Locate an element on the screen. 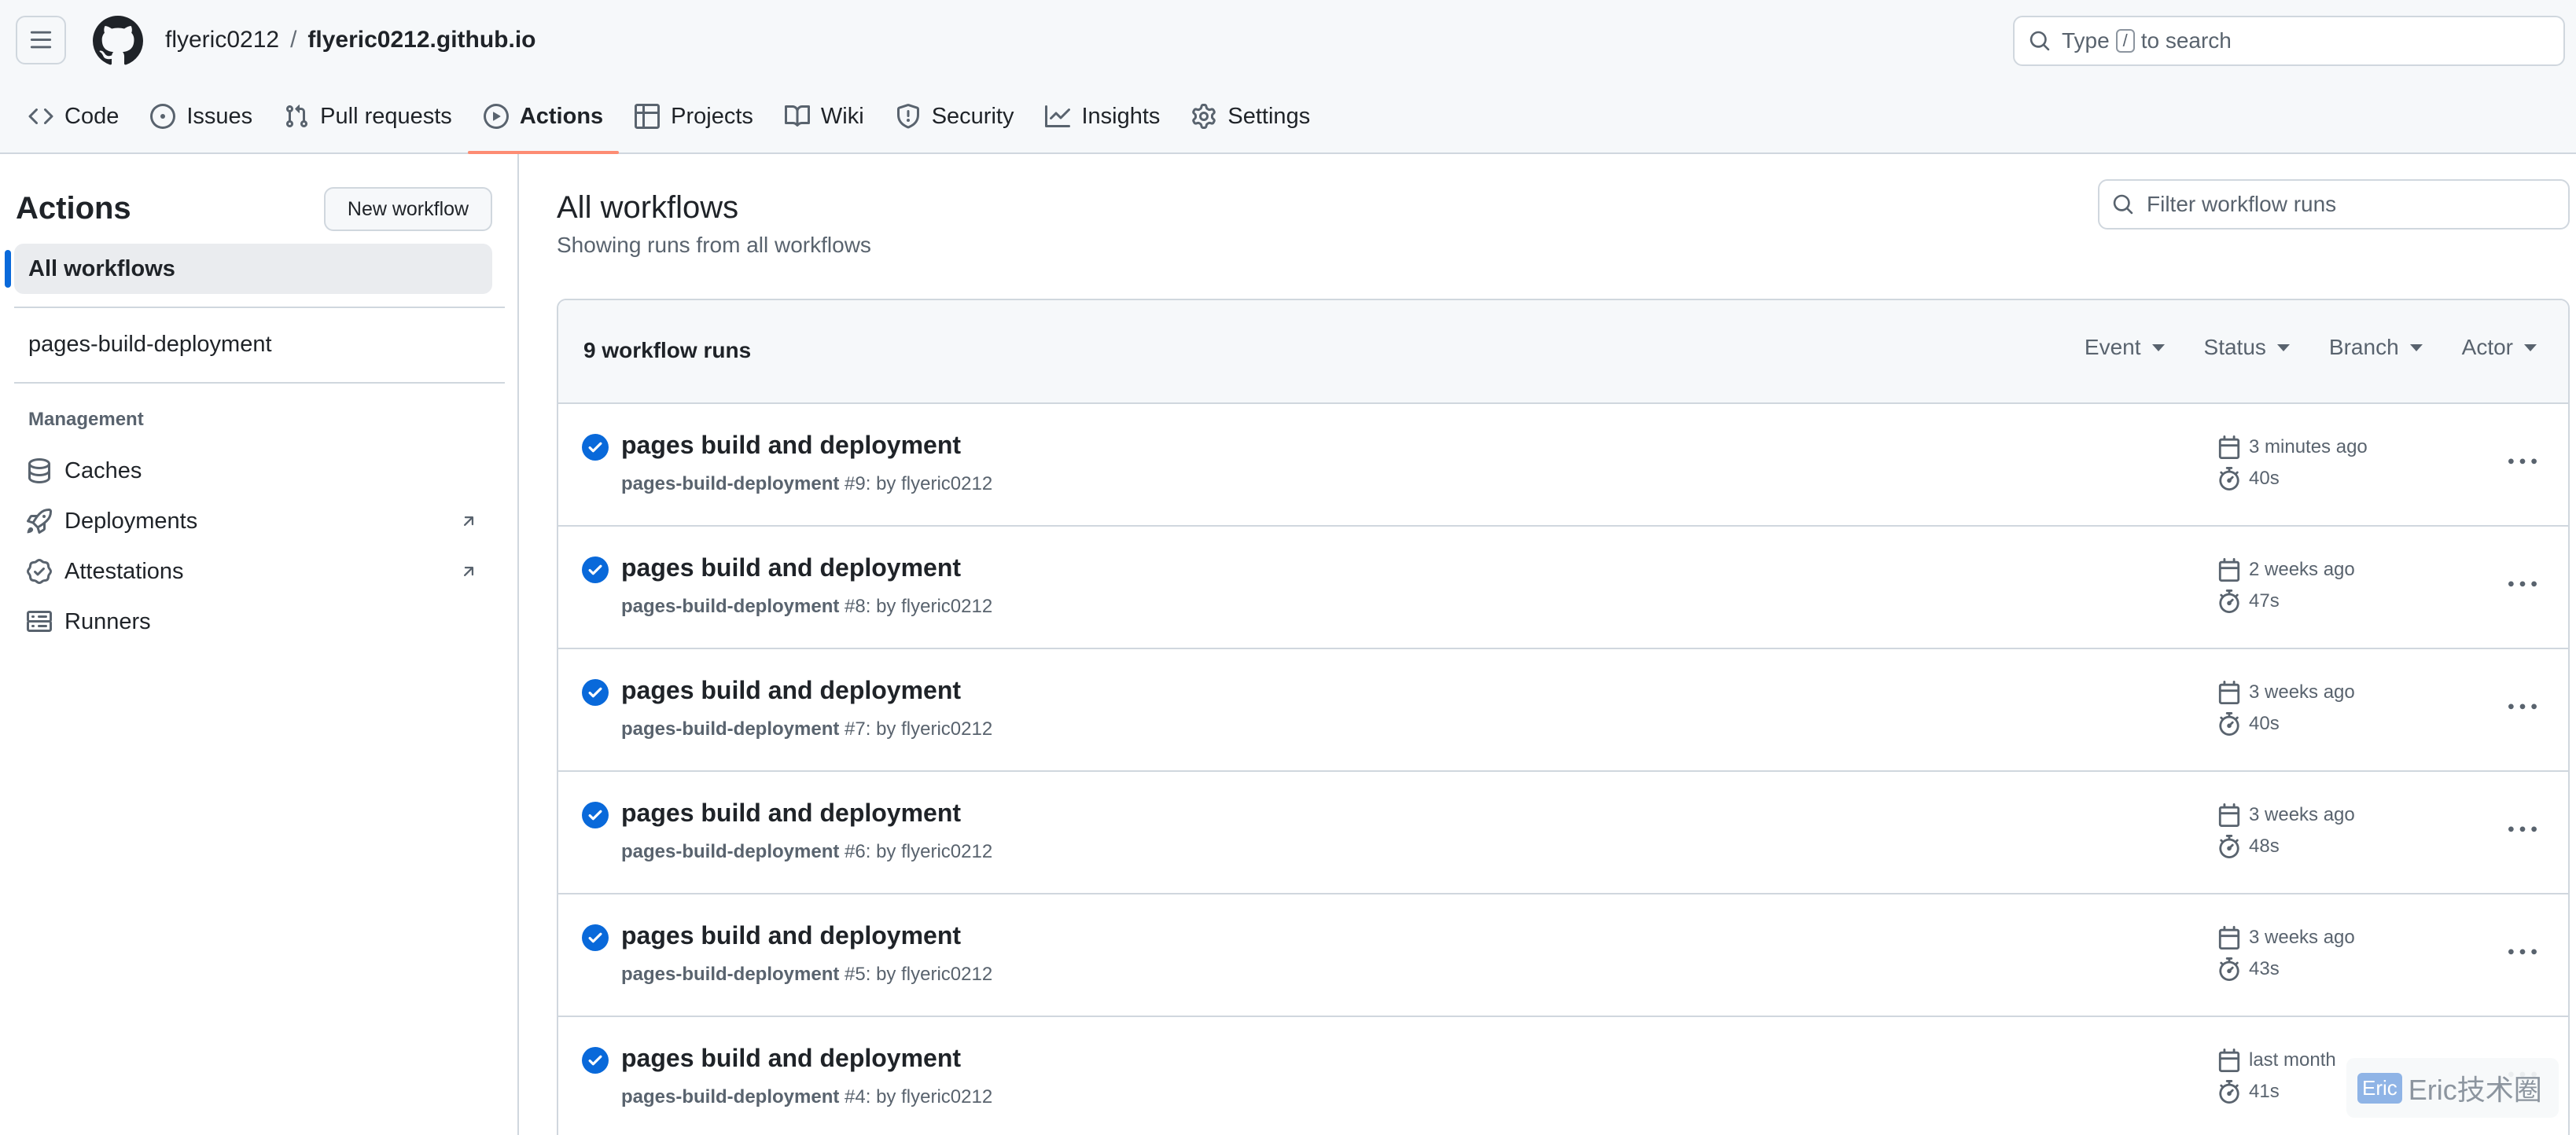  actor-filter-dropdown: Actor is located at coordinates (2499, 347).